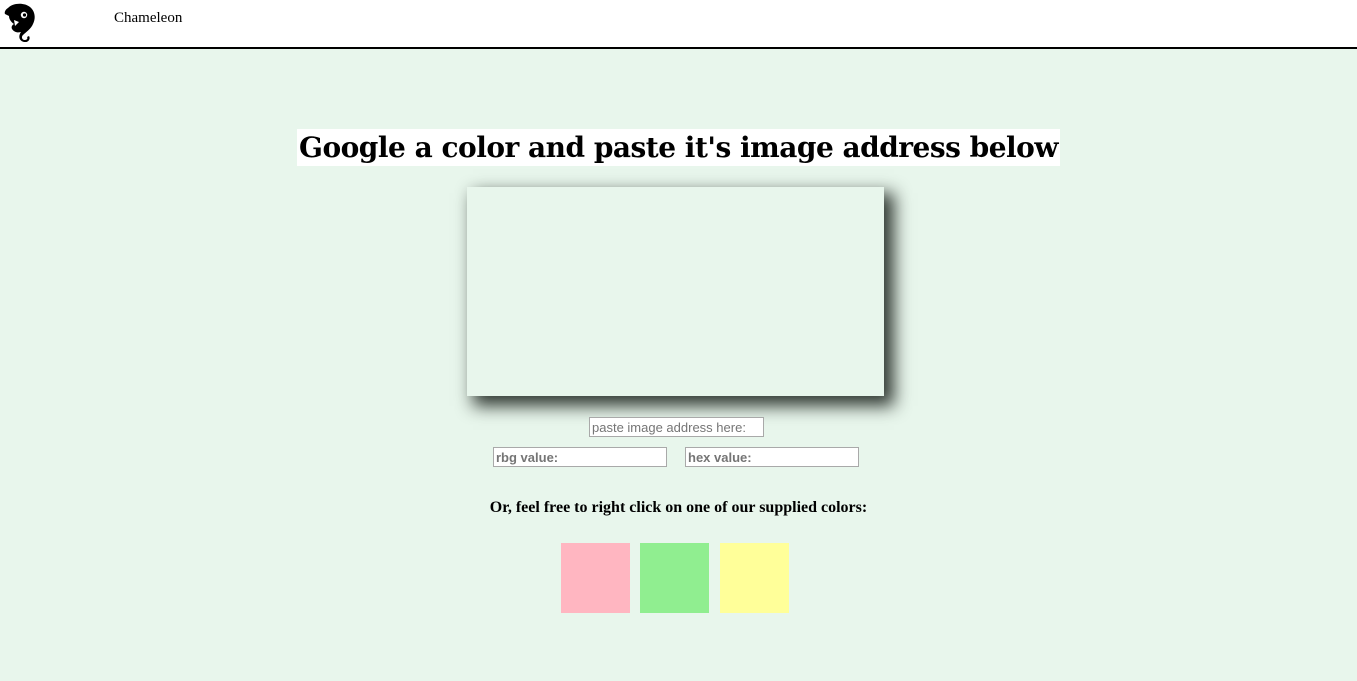  Describe the element at coordinates (772, 457) in the screenshot. I see `hex-value-field` at that location.